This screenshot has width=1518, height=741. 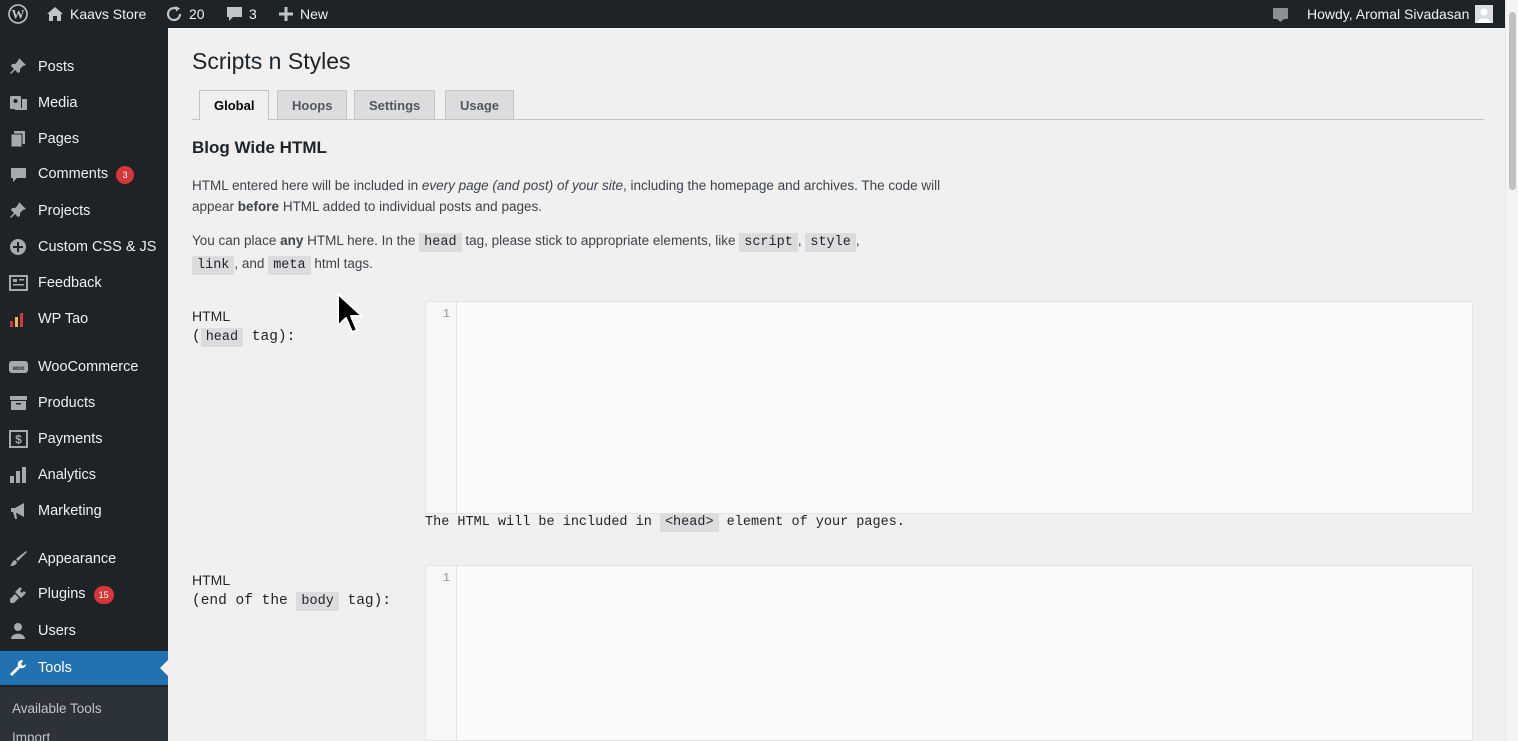 I want to click on sidebar-item-label: Comments 3, so click(x=86, y=175).